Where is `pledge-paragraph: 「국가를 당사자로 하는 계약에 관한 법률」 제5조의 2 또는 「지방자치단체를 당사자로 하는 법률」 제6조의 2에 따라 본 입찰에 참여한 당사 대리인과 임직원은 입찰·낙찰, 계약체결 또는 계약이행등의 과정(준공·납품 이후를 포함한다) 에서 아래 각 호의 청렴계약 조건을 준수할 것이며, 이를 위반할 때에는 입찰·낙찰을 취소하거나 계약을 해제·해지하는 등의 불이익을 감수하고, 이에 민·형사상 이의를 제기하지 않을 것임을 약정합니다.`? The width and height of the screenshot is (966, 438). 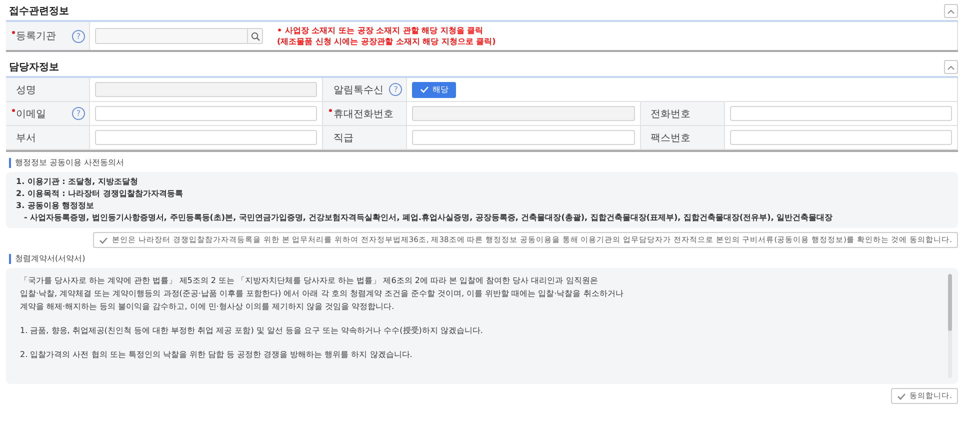 pledge-paragraph: 「국가를 당사자로 하는 계약에 관한 법률」 제5조의 2 또는 「지방자치단체를 당사자로 하는 법률」 제6조의 2에 따라 본 입찰에 참여한 당사 대리인과 임직원은 입찰·낙찰, 계약체결 또는 계약이행등의 과정(준공·납품 이후를 포함한다) 에서 아래 각 호의 청렴계약 조건을 준수할 것이며, 이를 위반할 때에는 입찰·낙찰을 취소하거나 계약을 해제·해지하는 등의 불이익을 감수하고, 이에 민·형사상 이의를 제기하지 않을 것임을 약정합니다. is located at coordinates (322, 294).